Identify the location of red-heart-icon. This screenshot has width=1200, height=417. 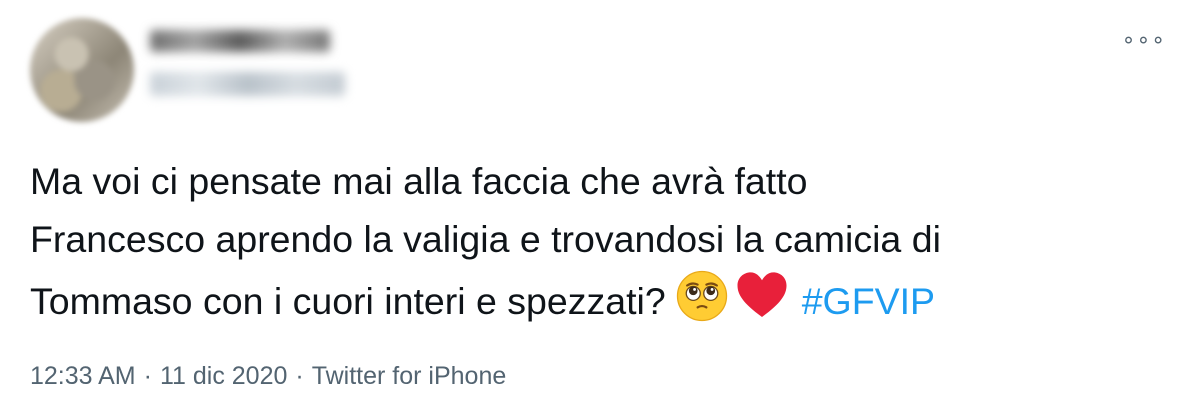
(762, 294).